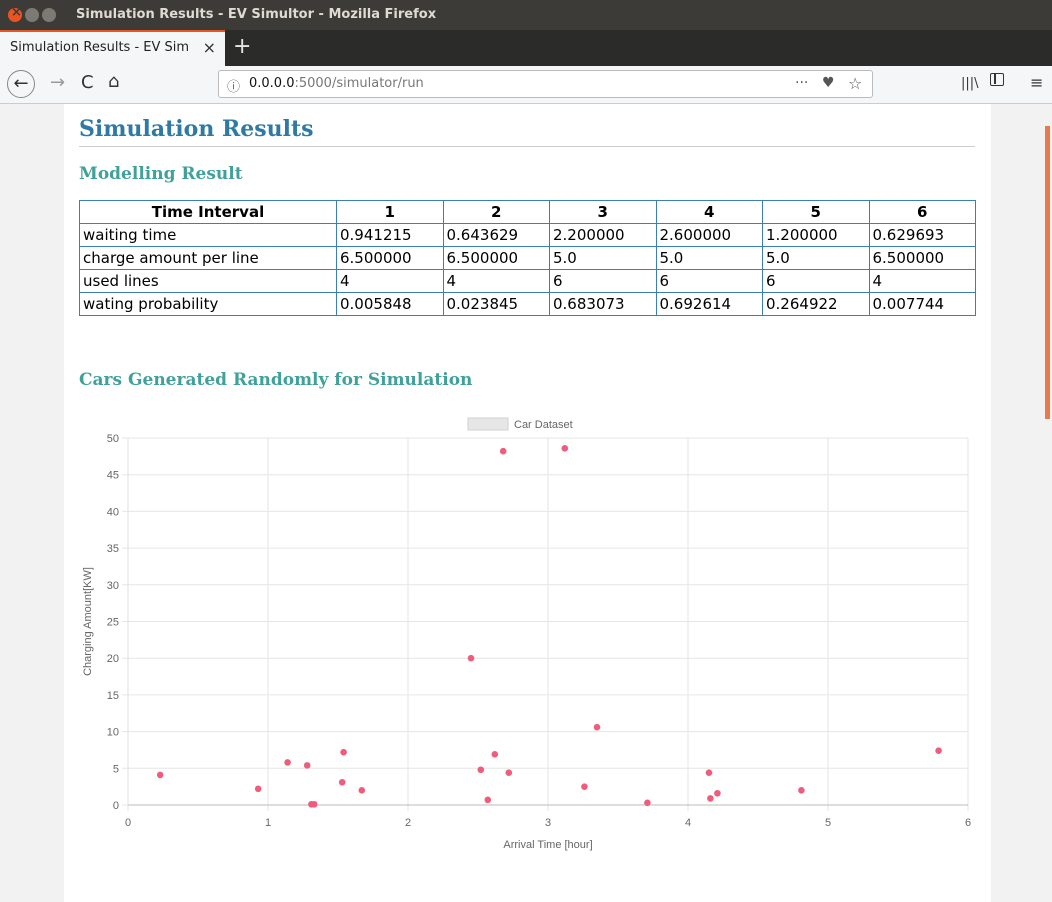  I want to click on pocket-icon: ♥, so click(828, 83).